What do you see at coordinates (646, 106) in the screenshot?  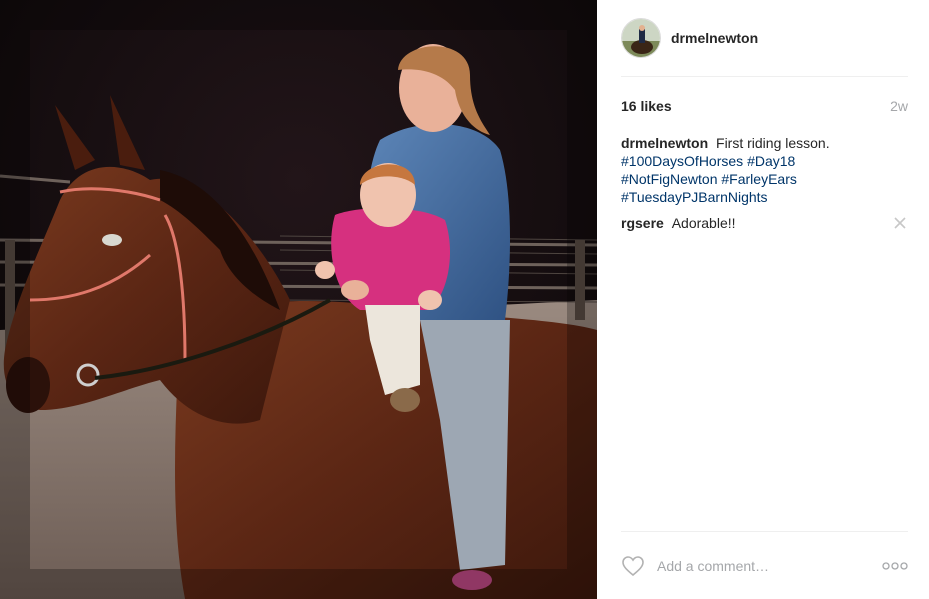 I see `likes-count: 16 likes` at bounding box center [646, 106].